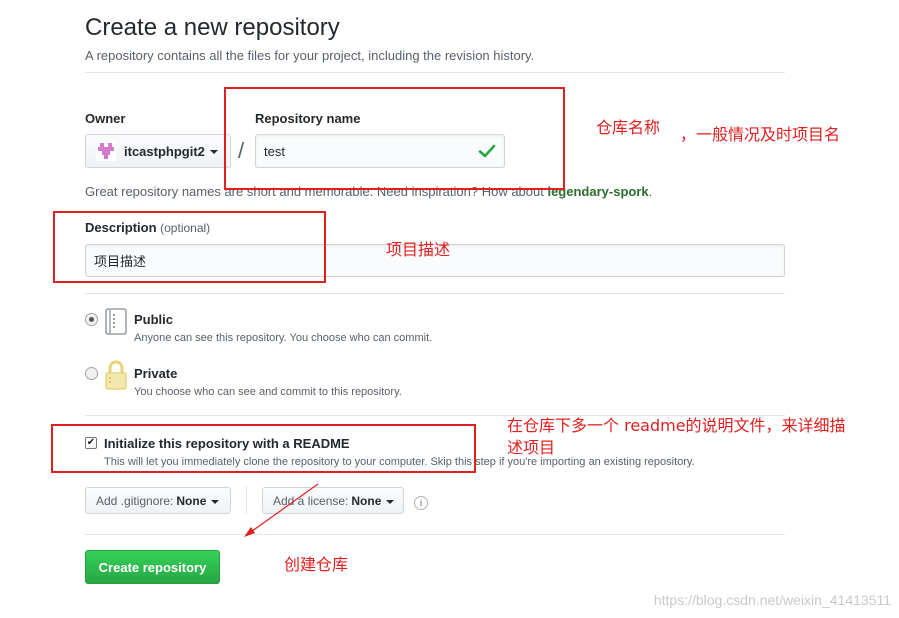  Describe the element at coordinates (91, 319) in the screenshot. I see `public-radio` at that location.